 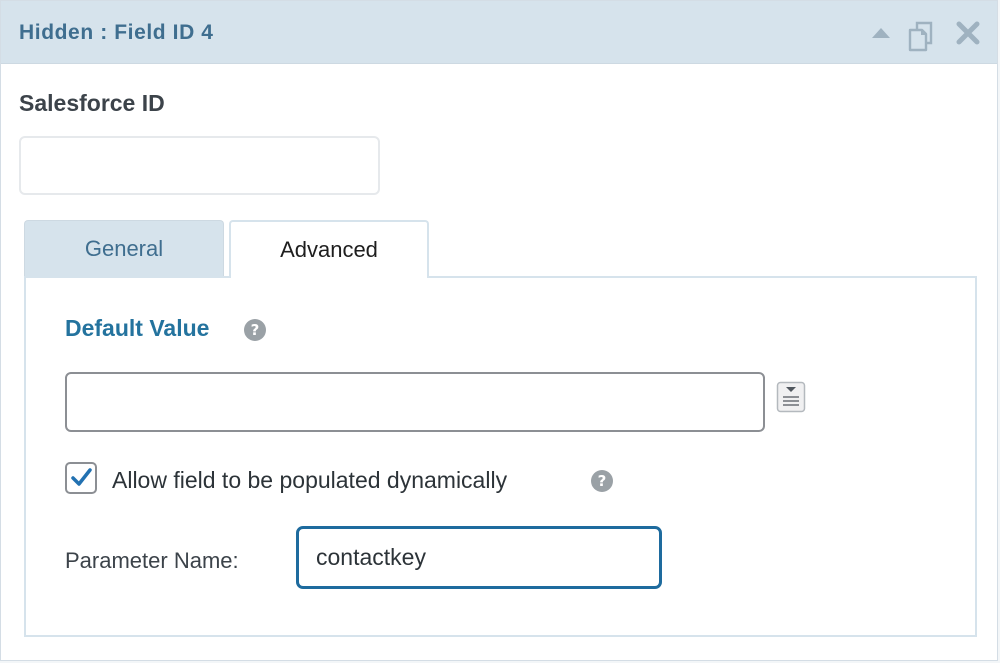 I want to click on tab-general: General, so click(x=124, y=248).